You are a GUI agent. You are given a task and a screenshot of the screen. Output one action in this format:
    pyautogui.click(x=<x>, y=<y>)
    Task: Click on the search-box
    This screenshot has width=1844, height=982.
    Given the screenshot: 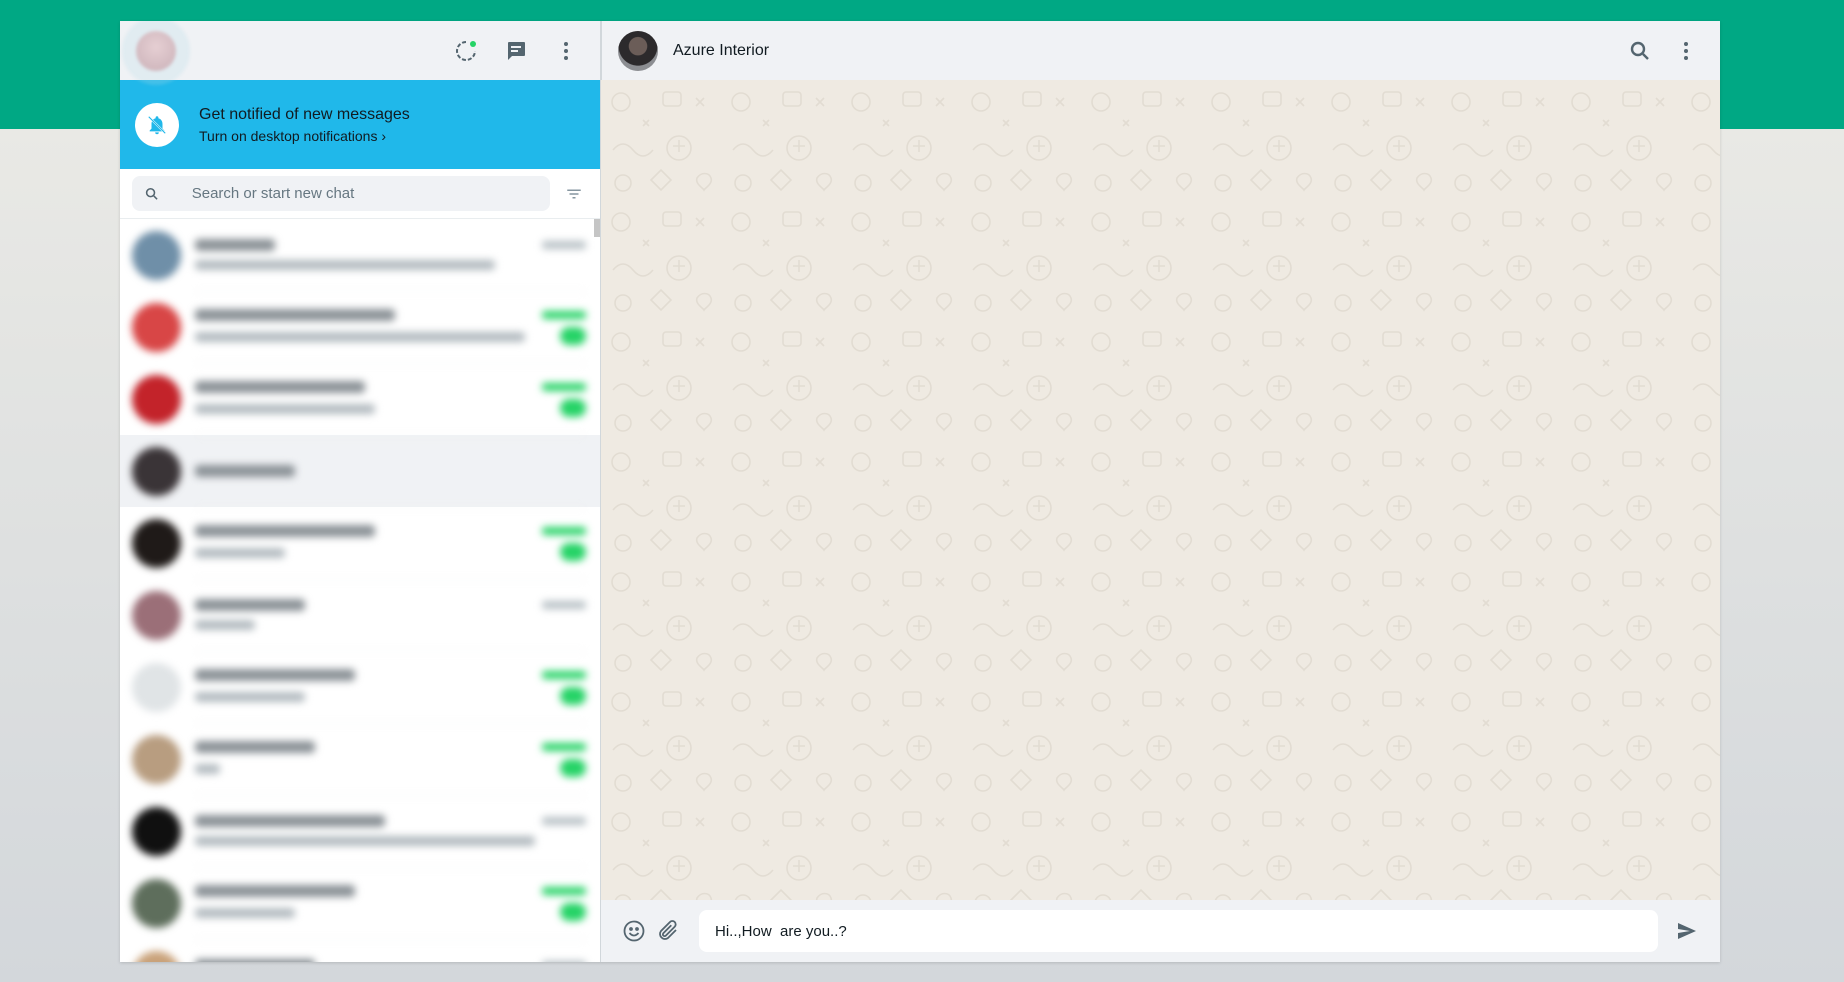 What is the action you would take?
    pyautogui.click(x=341, y=193)
    